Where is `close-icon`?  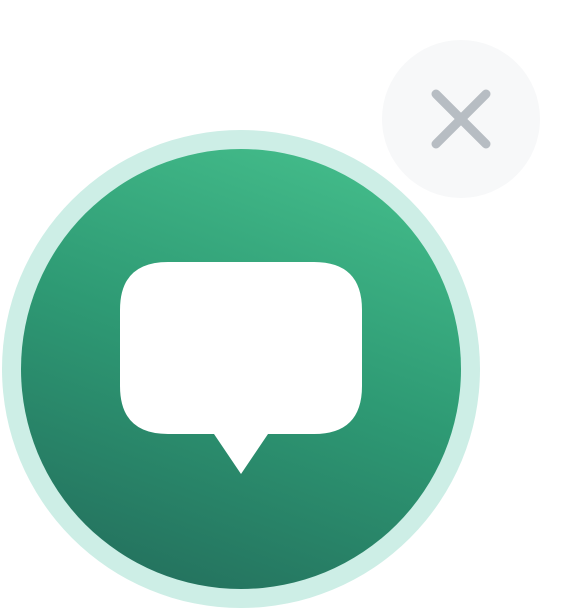 close-icon is located at coordinates (461, 119).